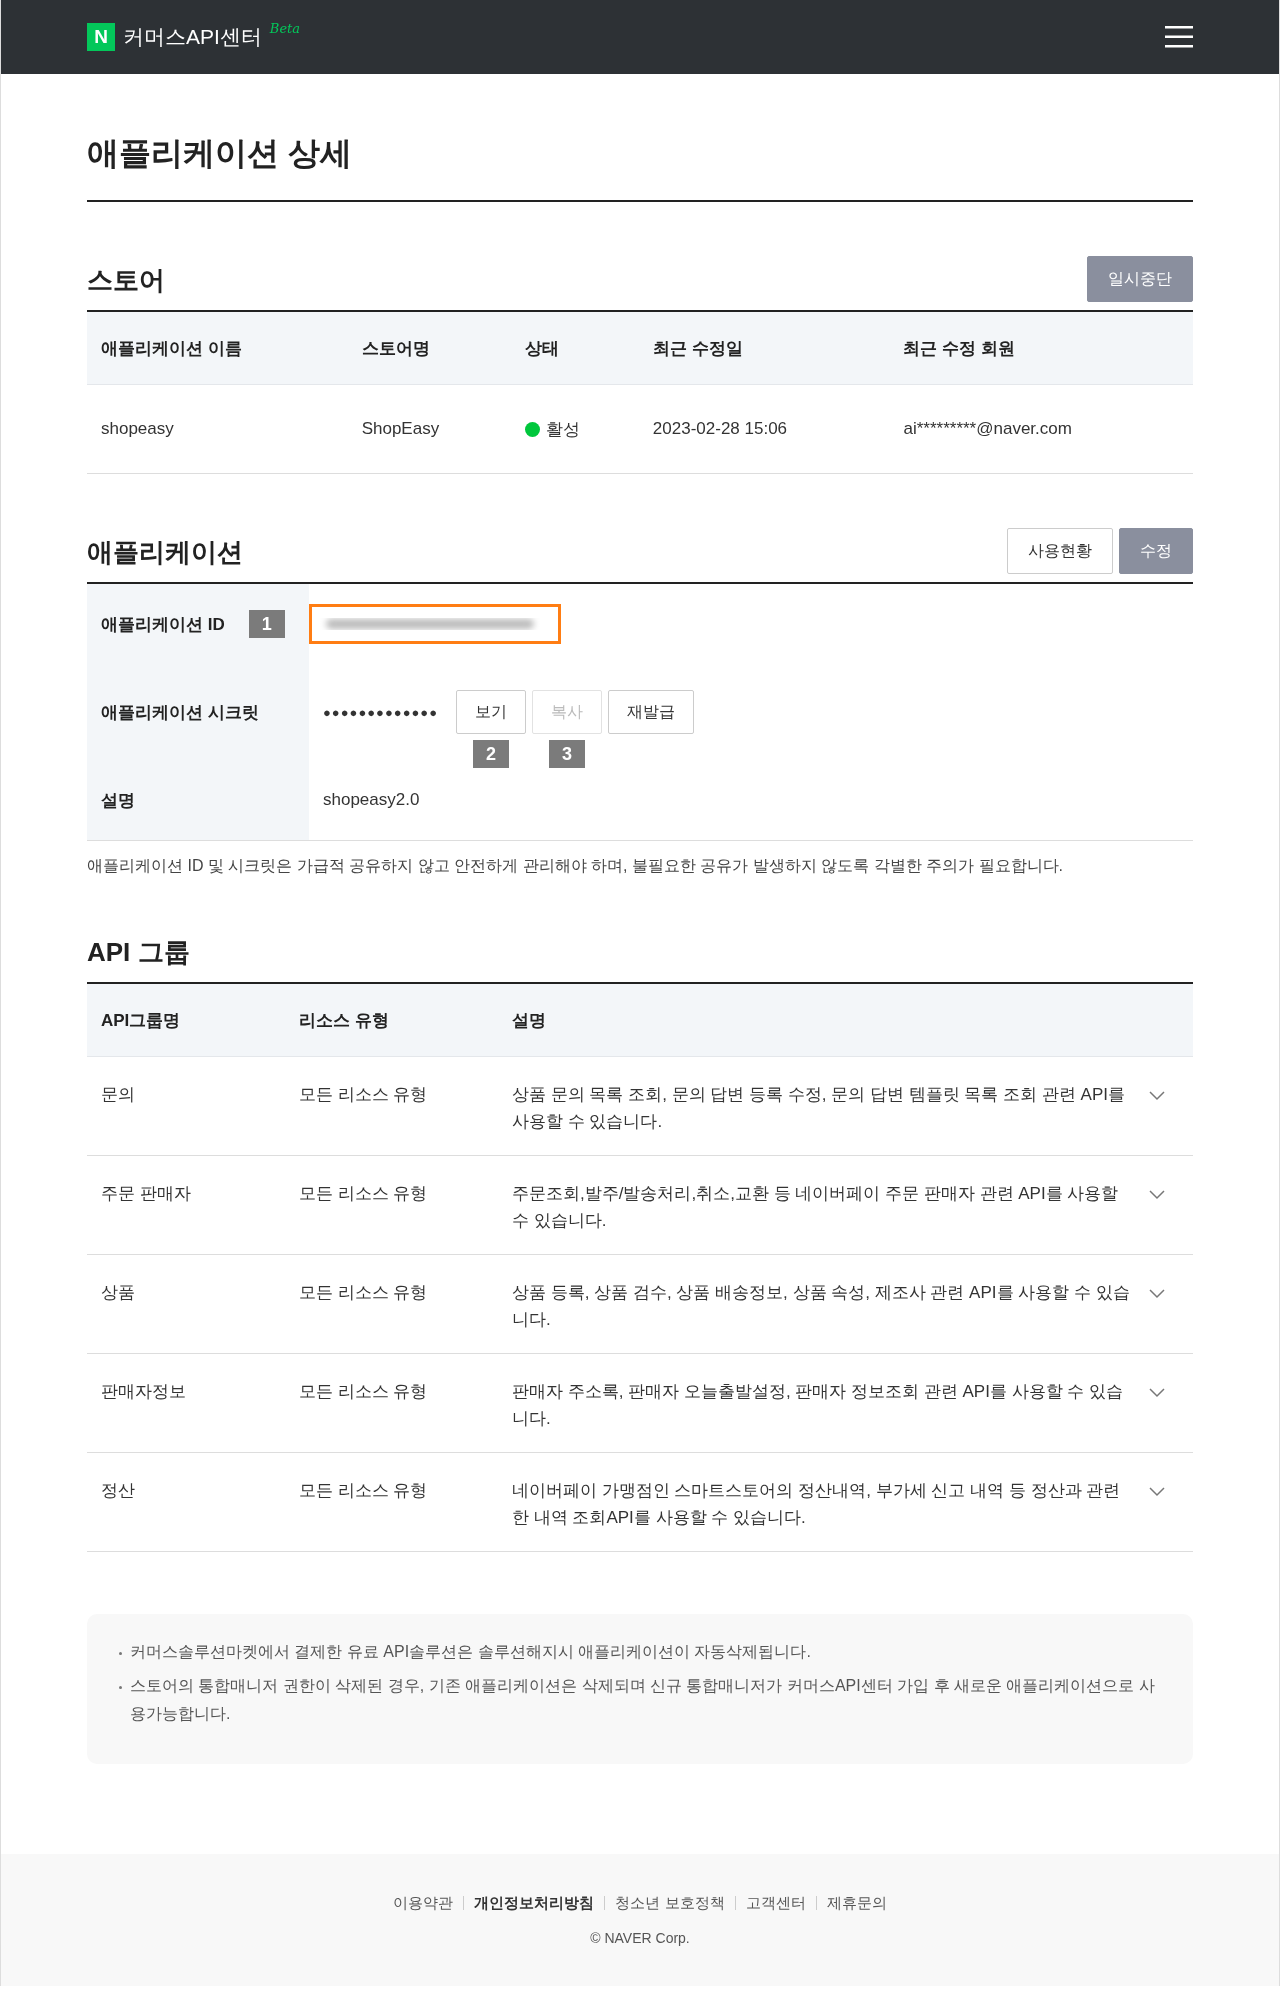  Describe the element at coordinates (764, 348) in the screenshot. I see `column-header: 최근 수정일` at that location.